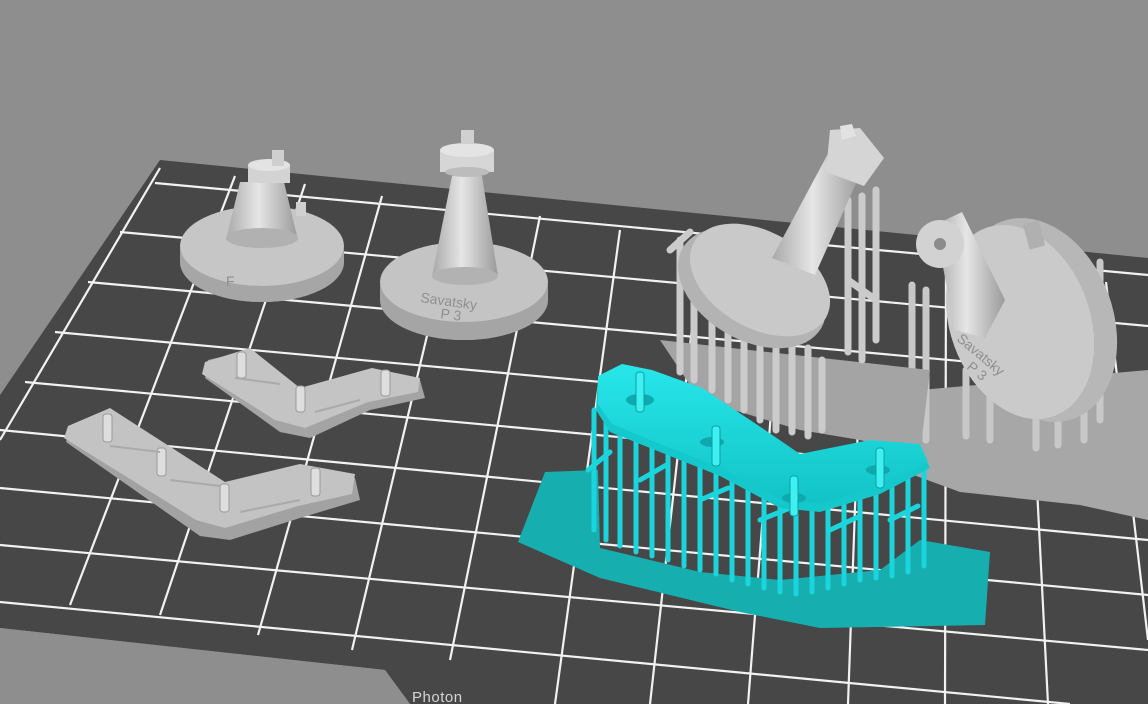  What do you see at coordinates (230, 281) in the screenshot?
I see `svg-text: F` at bounding box center [230, 281].